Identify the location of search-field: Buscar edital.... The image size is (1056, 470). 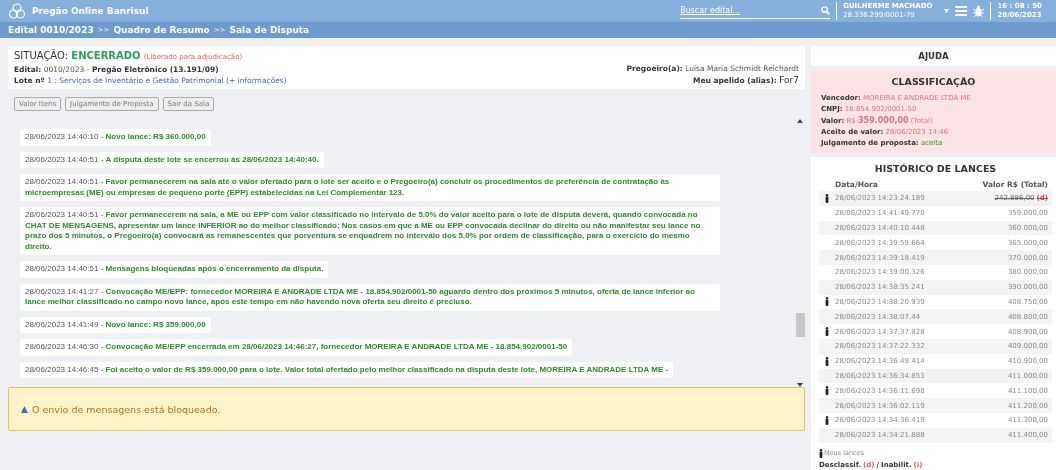
(751, 10).